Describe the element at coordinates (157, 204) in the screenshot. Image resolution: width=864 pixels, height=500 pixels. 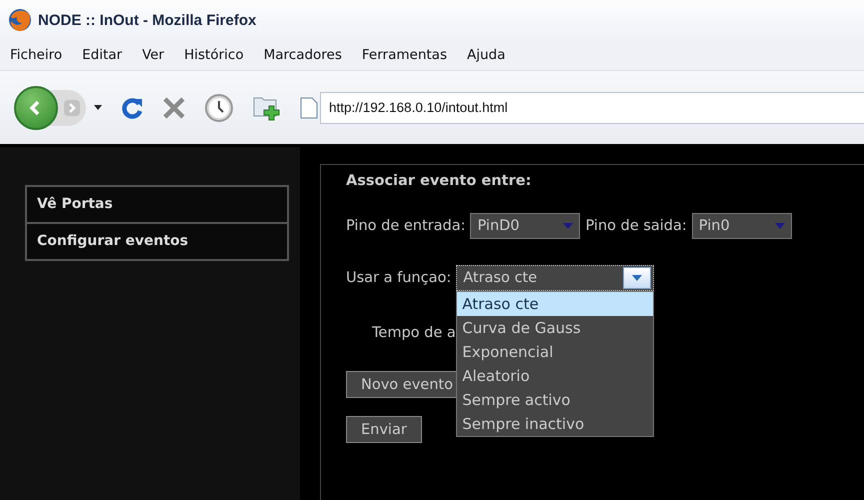
I see `sidebar-link: Vê Portas` at that location.